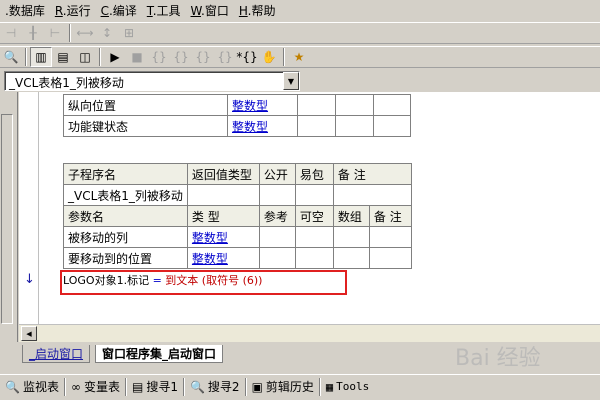 The height and width of the screenshot is (400, 600). What do you see at coordinates (159, 57) in the screenshot?
I see `step-into-icon: {}` at bounding box center [159, 57].